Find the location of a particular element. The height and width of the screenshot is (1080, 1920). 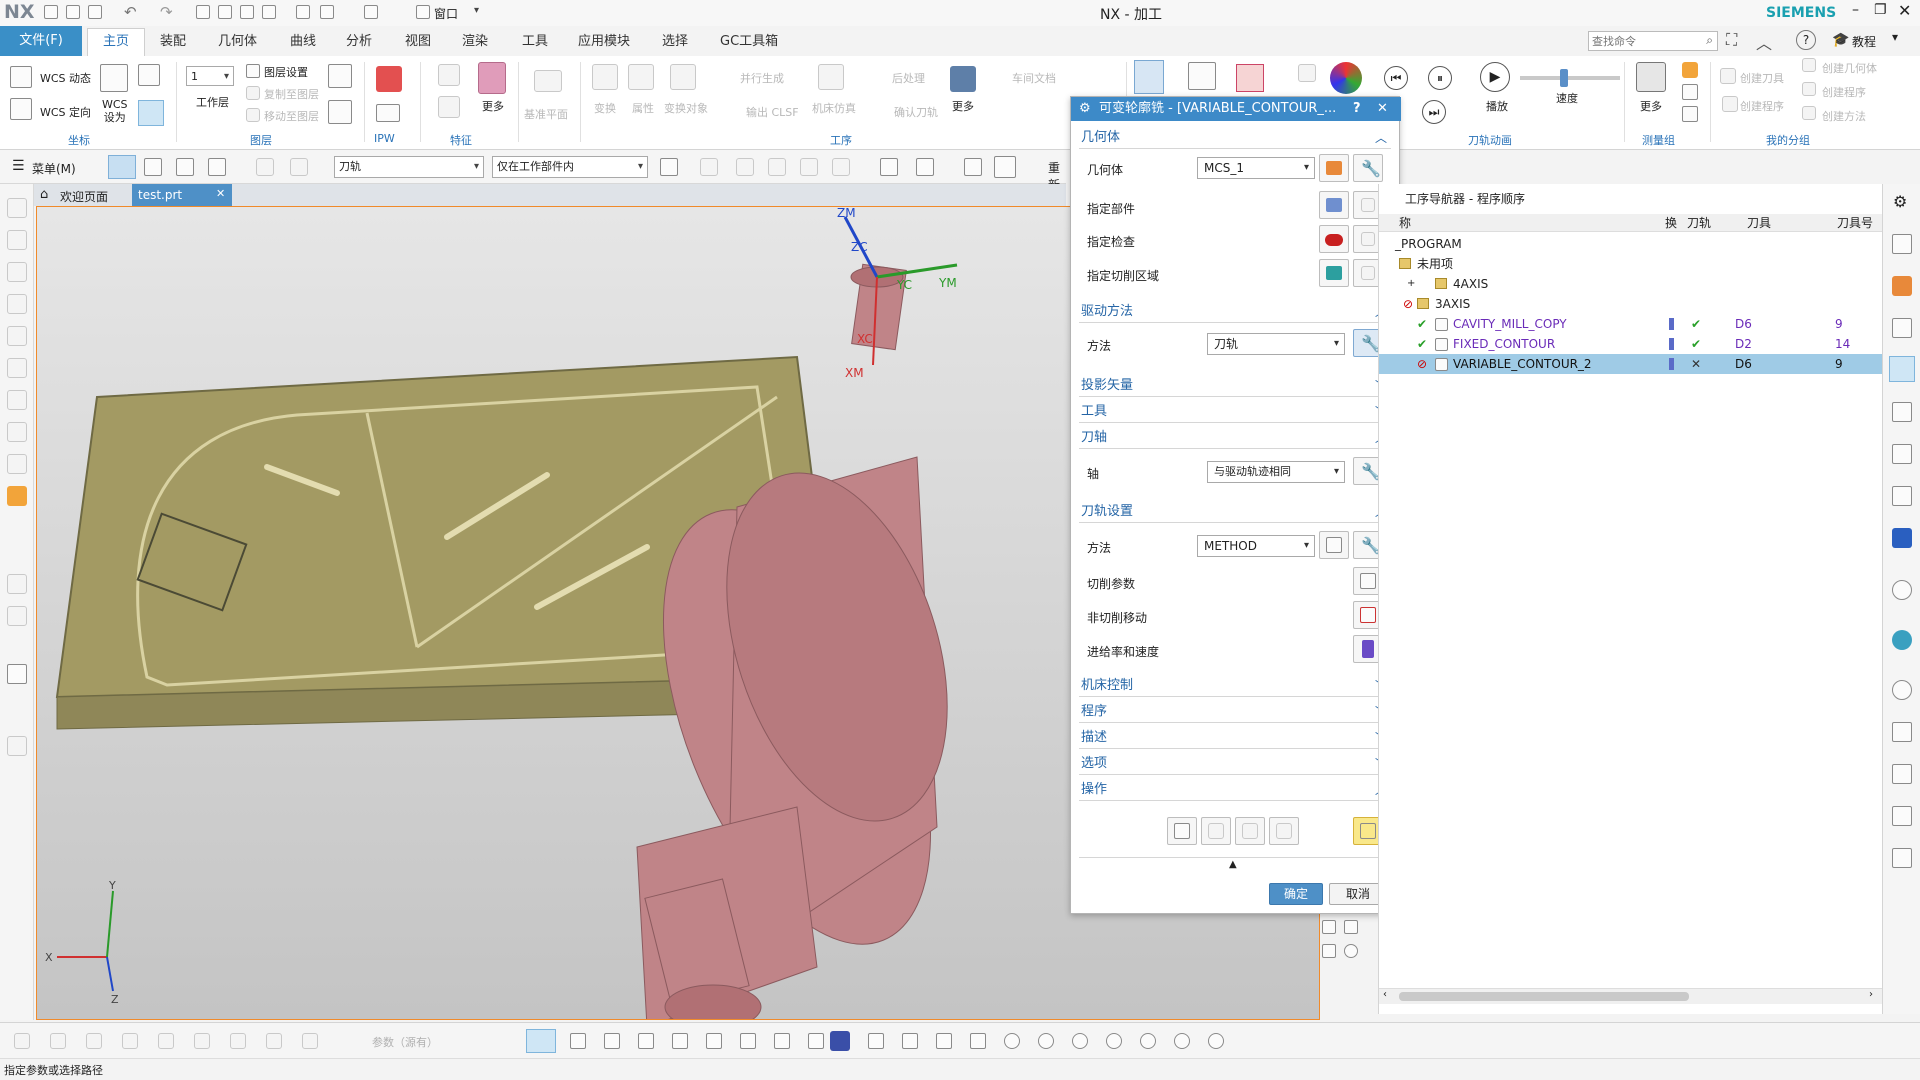

filter-icon is located at coordinates (669, 168).